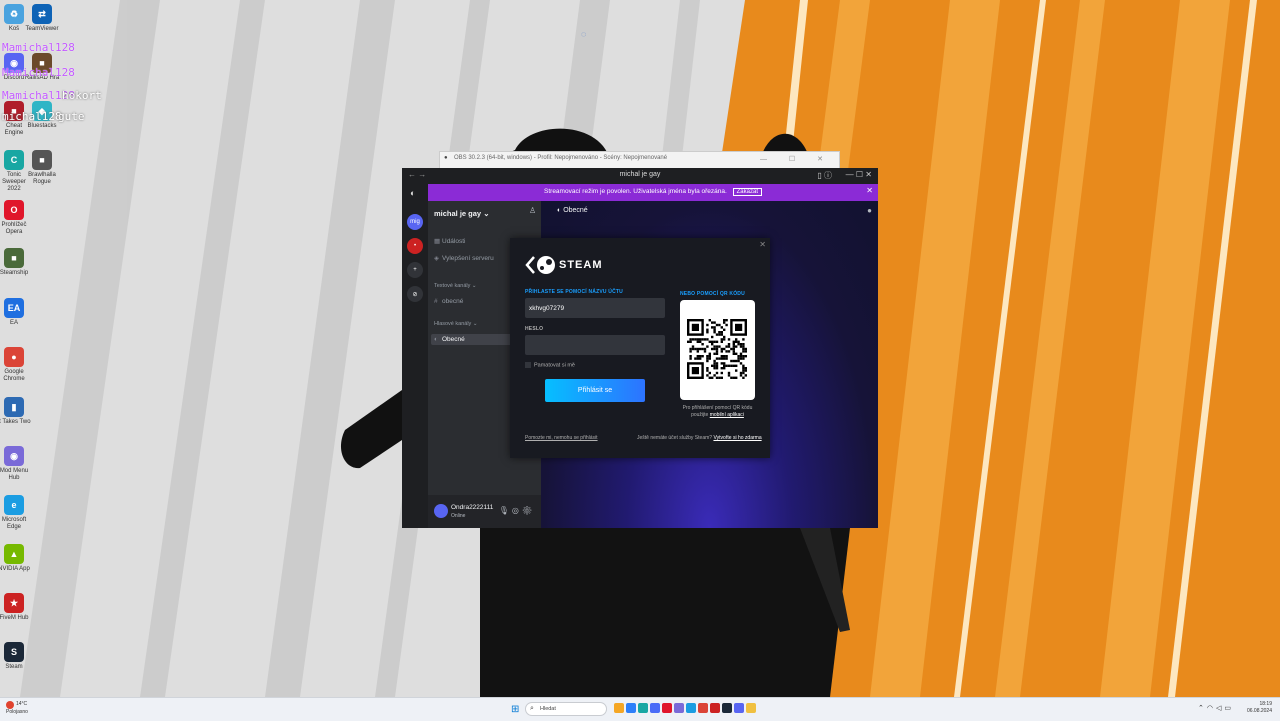 The height and width of the screenshot is (721, 1280). I want to click on desktop-app-icon: ★, so click(14, 603).